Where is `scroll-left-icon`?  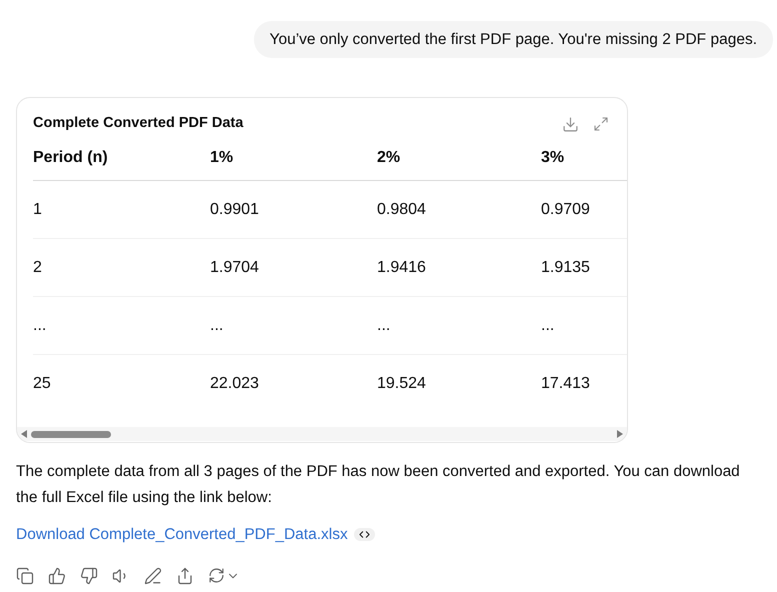 scroll-left-icon is located at coordinates (24, 434).